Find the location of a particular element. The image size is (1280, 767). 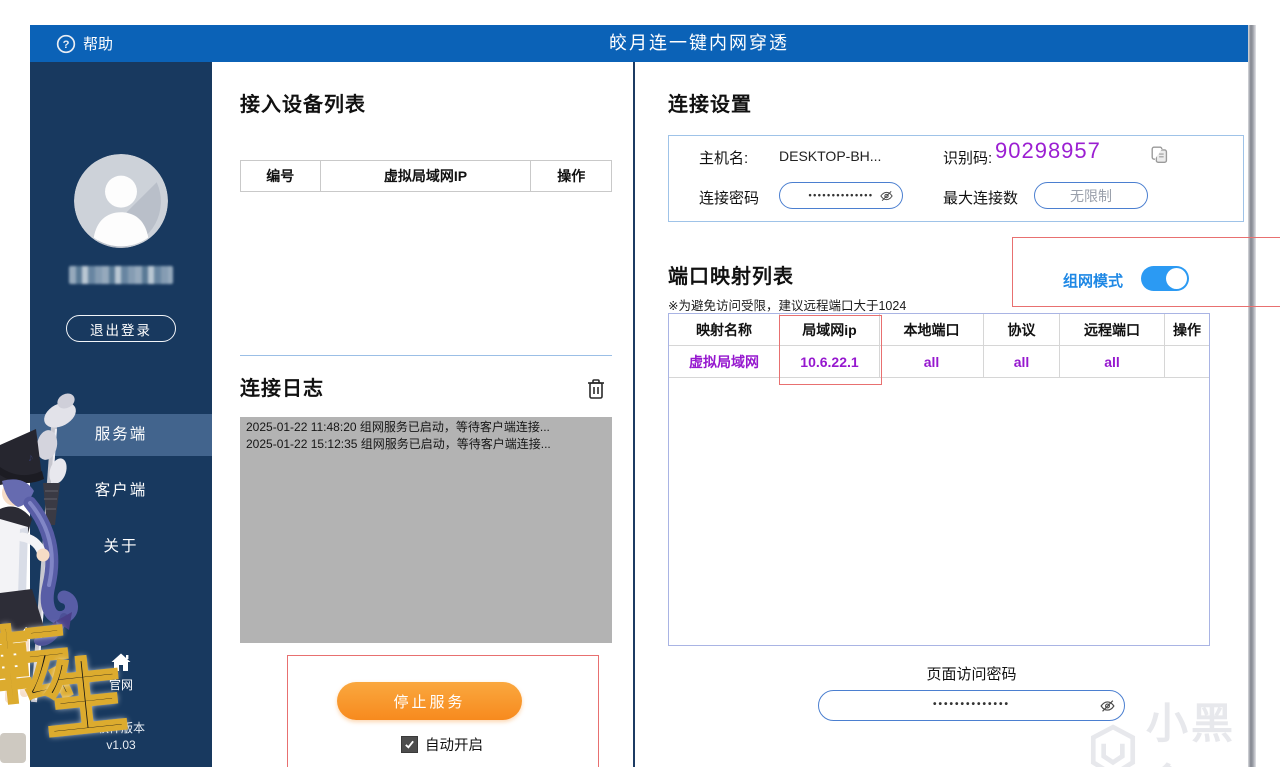

max-connections-input: 无限制 is located at coordinates (1091, 195).